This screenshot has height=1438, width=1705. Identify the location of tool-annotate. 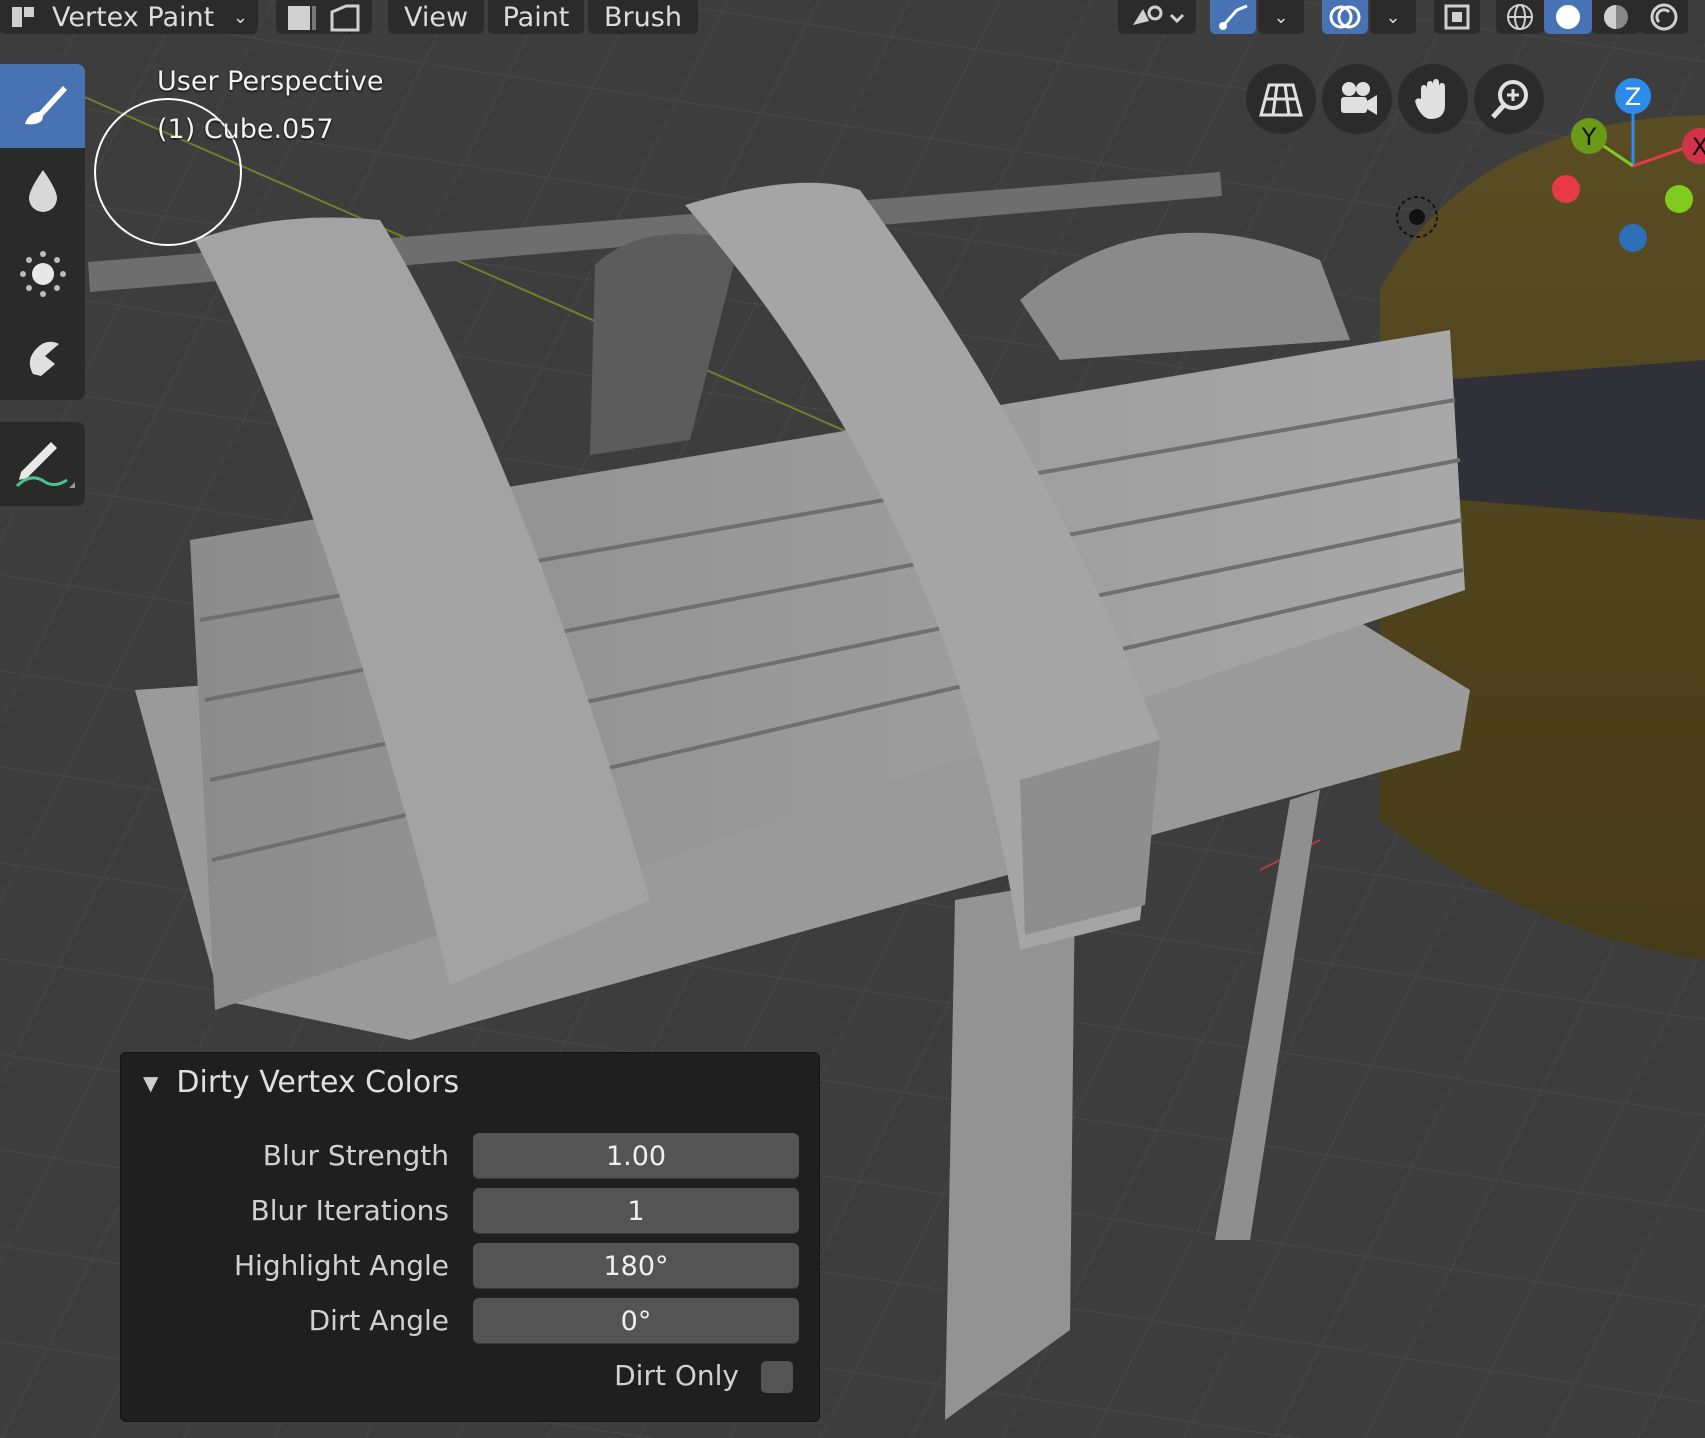
(42, 464).